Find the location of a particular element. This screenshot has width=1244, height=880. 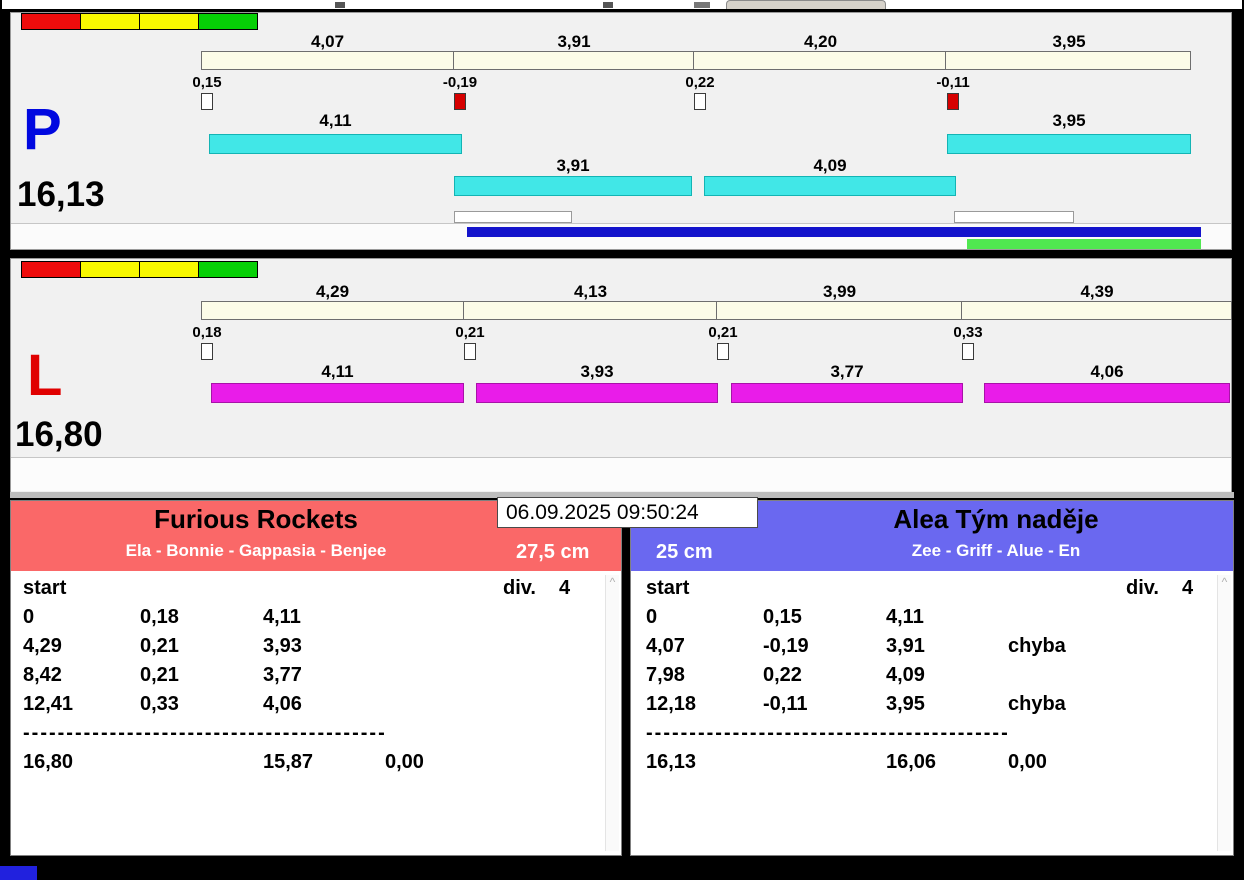

table-row: 8,42 0,21 3,77 is located at coordinates (312, 678).